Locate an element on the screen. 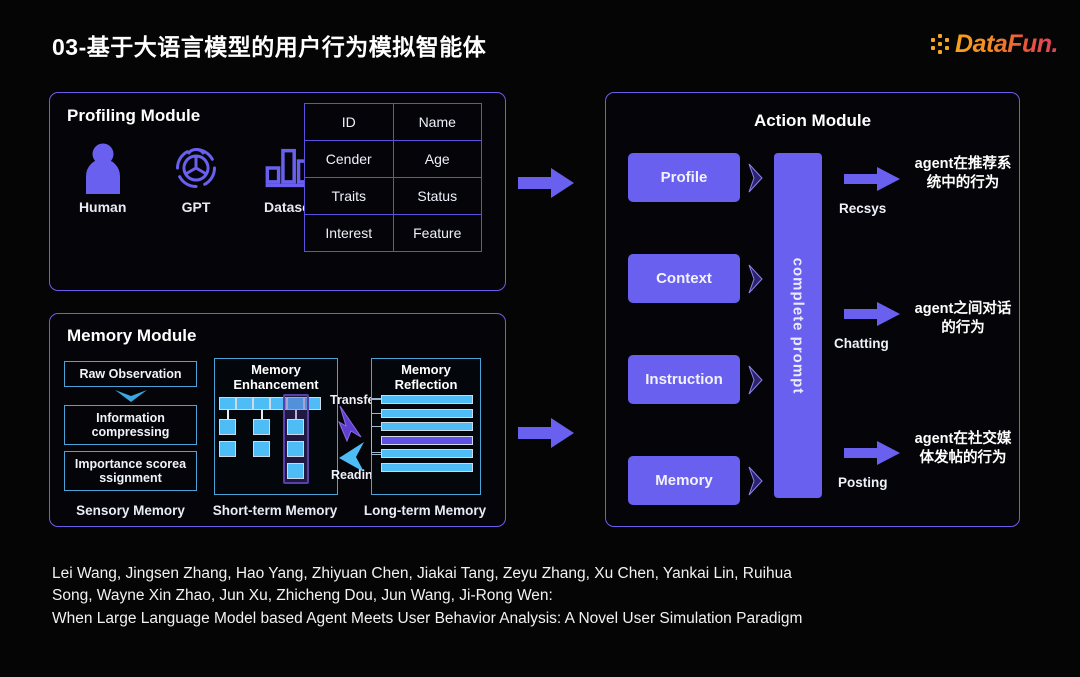  logo-dots-icon is located at coordinates (941, 45).